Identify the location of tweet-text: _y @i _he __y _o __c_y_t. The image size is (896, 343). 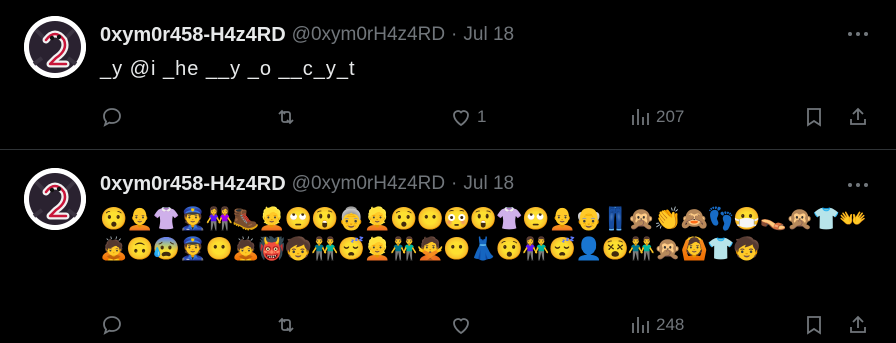
(228, 69).